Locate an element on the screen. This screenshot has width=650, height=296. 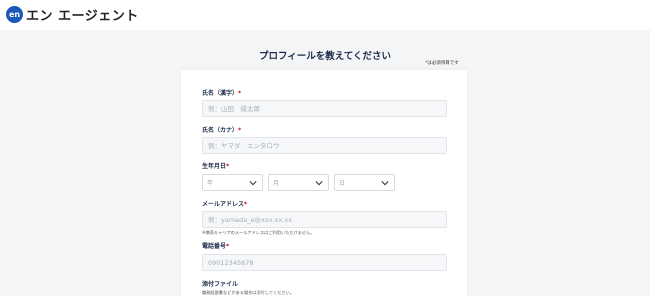
birth-day-value: 日 is located at coordinates (342, 183).